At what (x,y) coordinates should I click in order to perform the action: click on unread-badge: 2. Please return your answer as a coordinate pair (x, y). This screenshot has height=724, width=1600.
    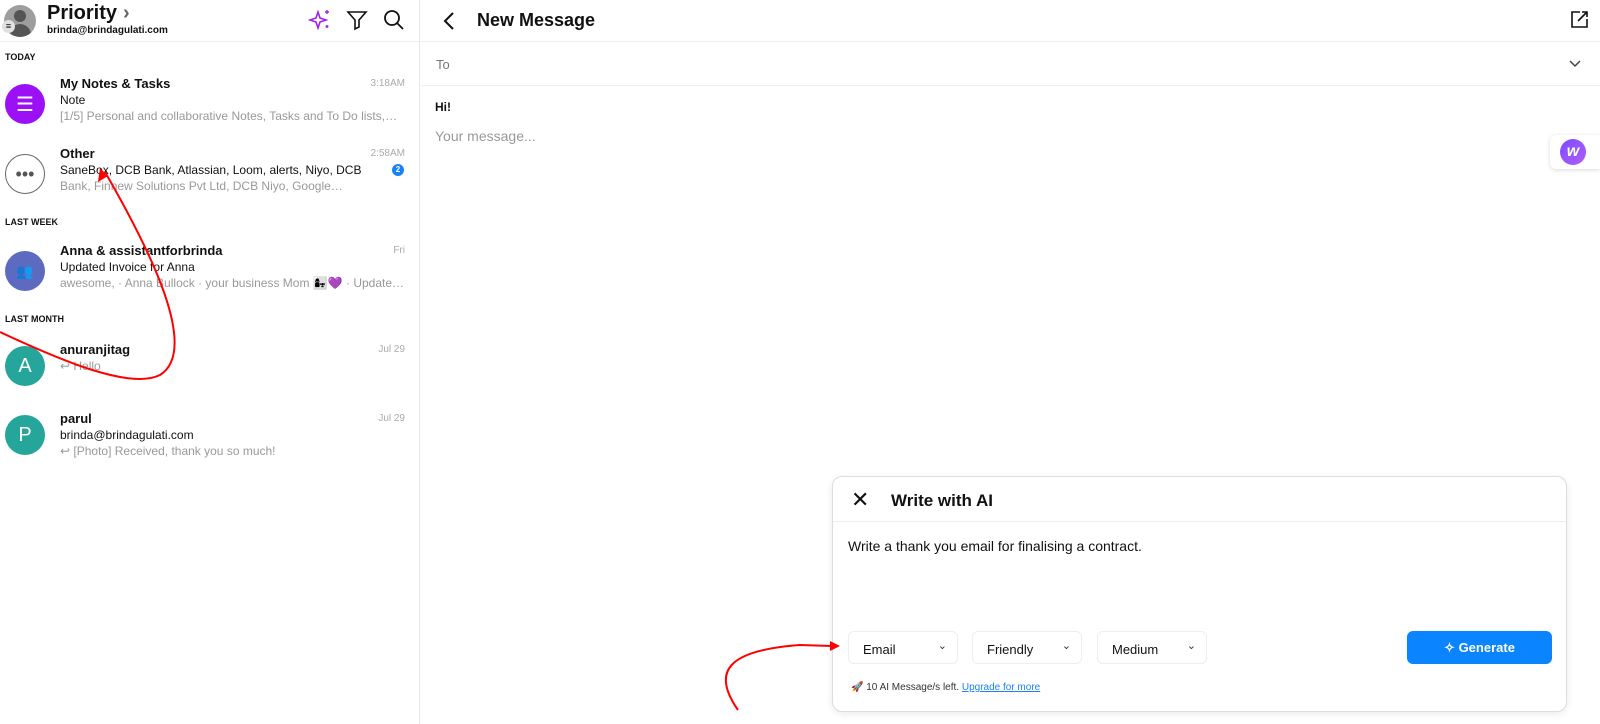
    Looking at the image, I should click on (398, 170).